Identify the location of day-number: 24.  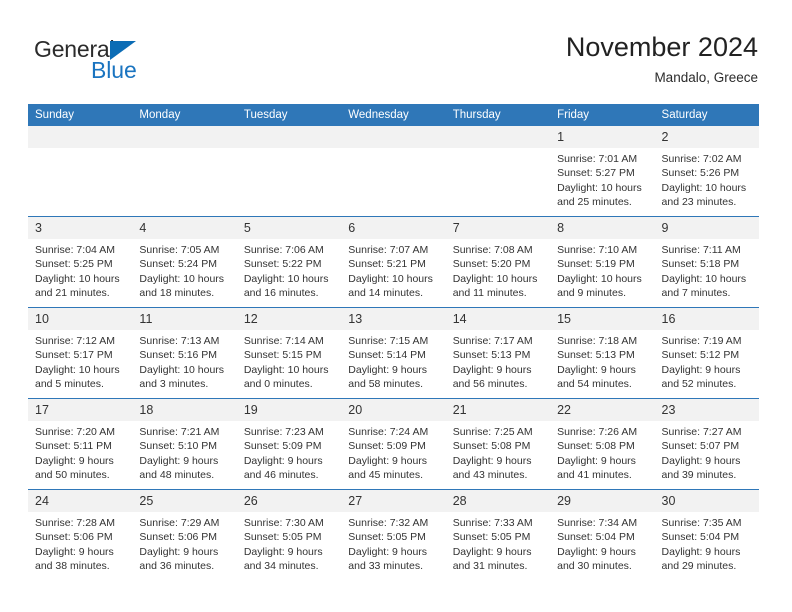
(80, 501).